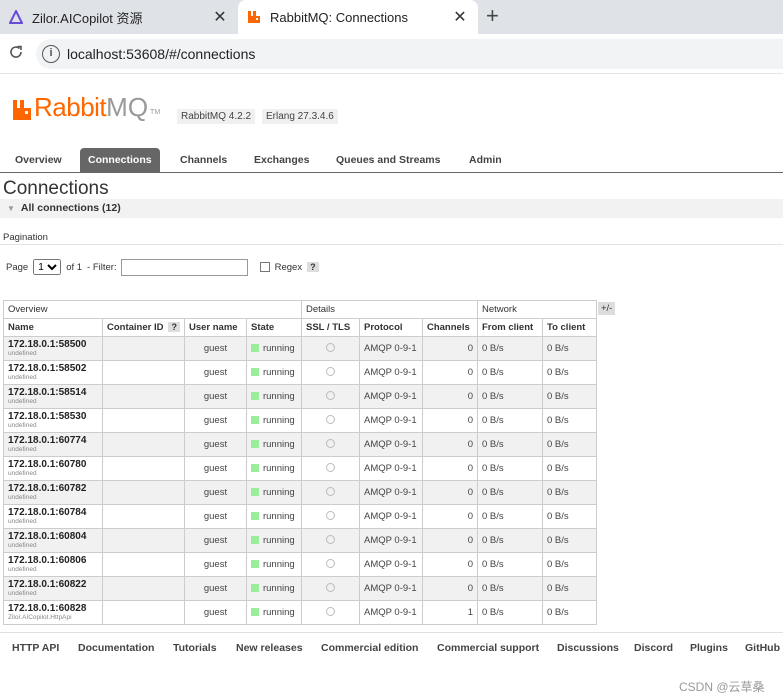 The image size is (783, 700). I want to click on connection-name-link: 172.18.0.1:60784, so click(53, 512).